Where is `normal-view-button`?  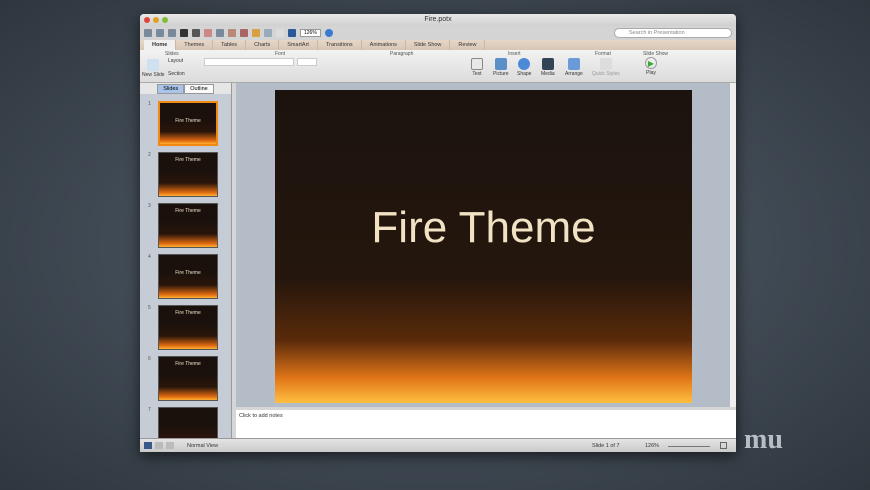
normal-view-button is located at coordinates (148, 445).